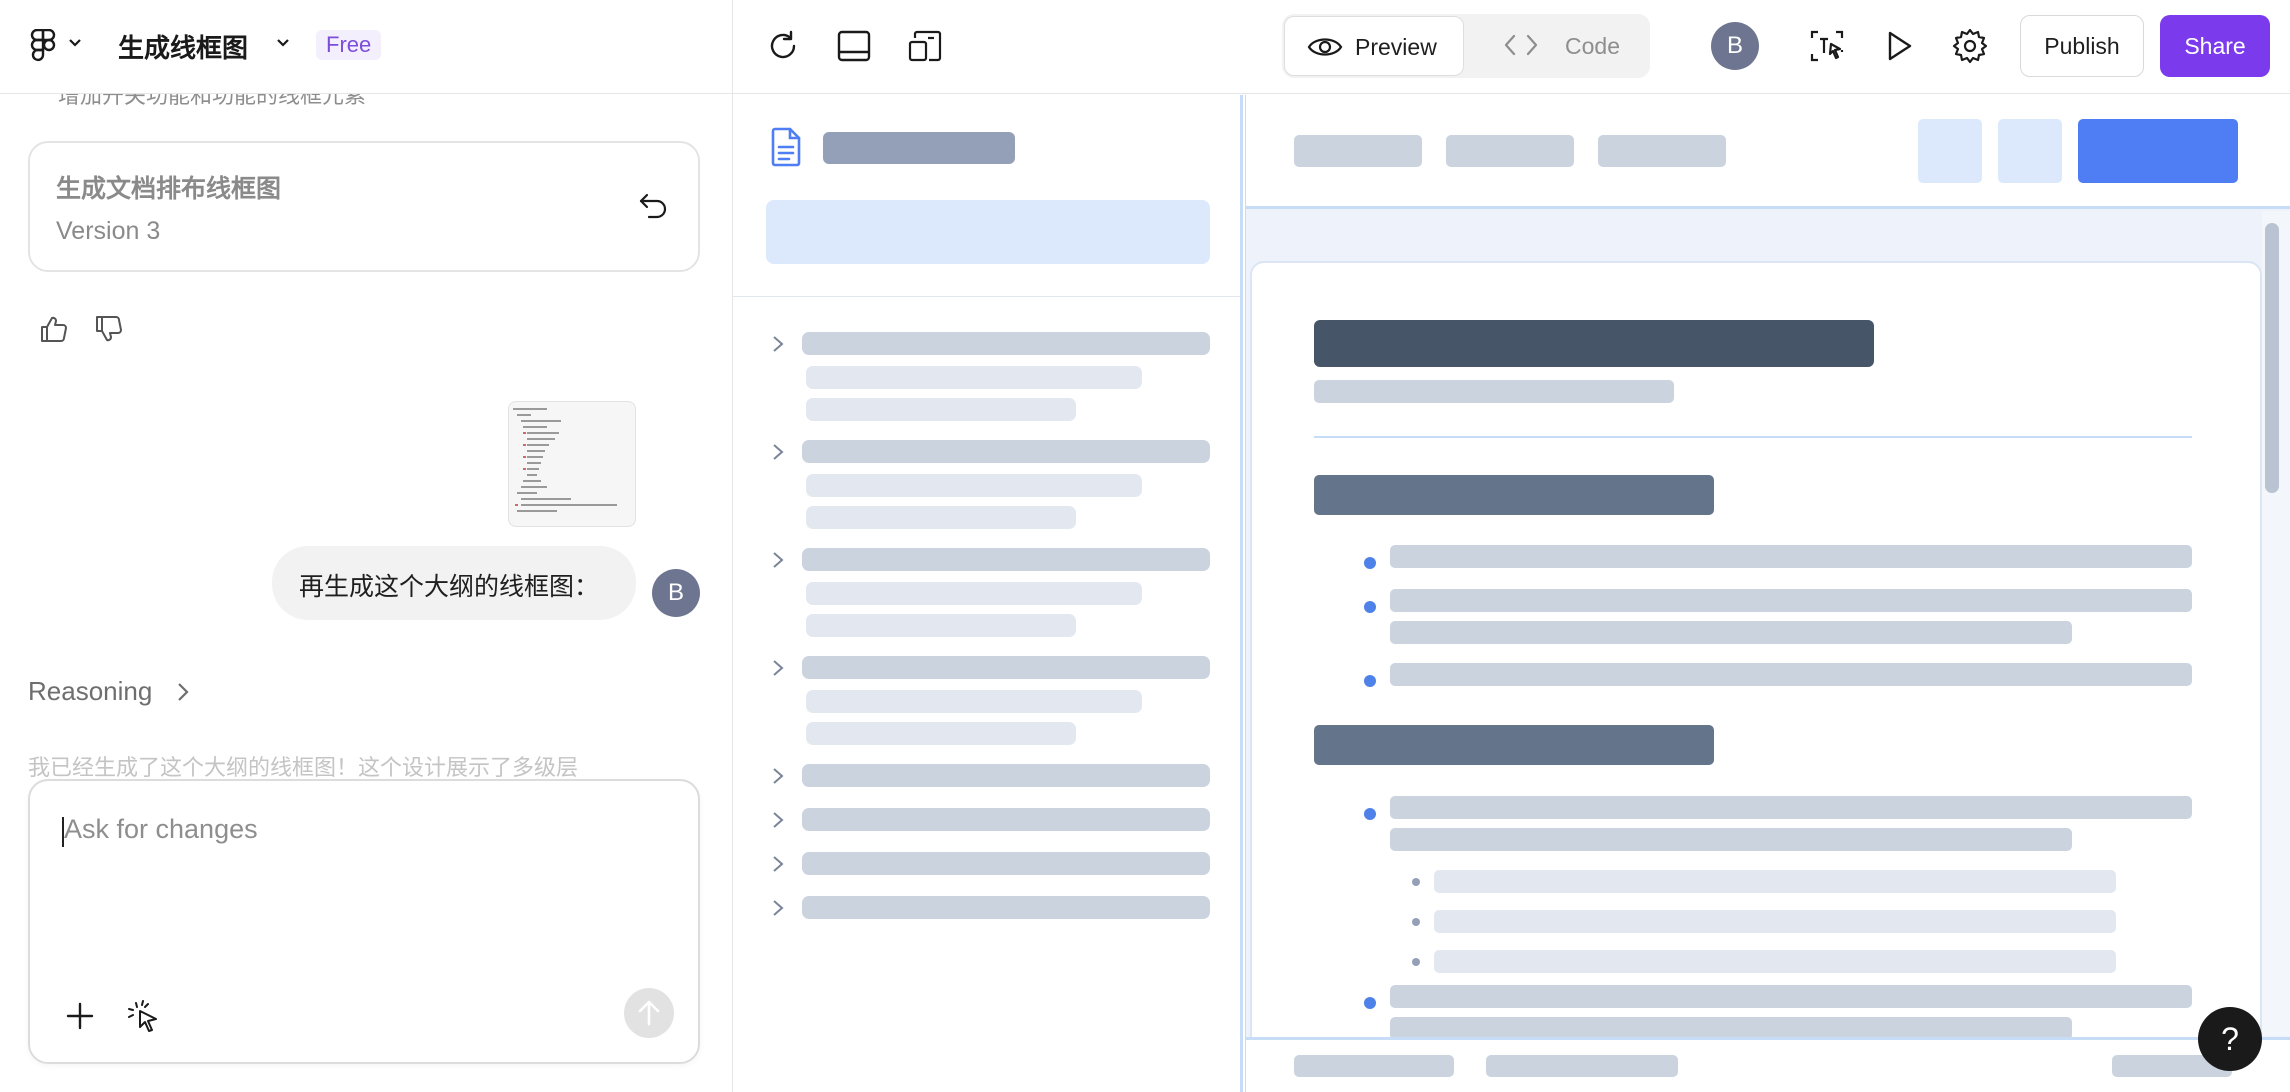 The height and width of the screenshot is (1092, 2290). I want to click on file-menu-chevron-icon, so click(283, 43).